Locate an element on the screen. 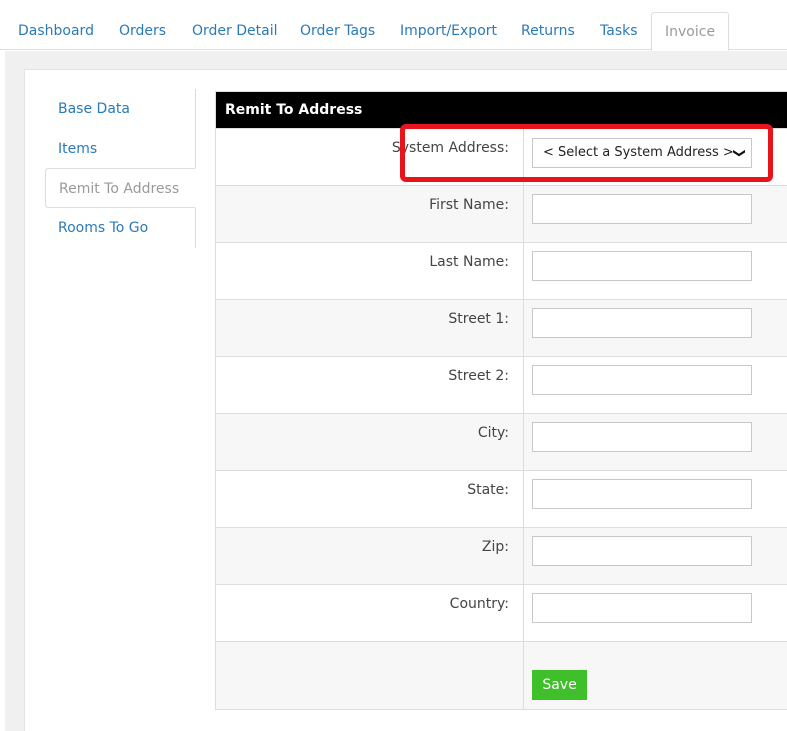 Image resolution: width=787 pixels, height=731 pixels. tab-order-tags: Order Tags is located at coordinates (337, 31).